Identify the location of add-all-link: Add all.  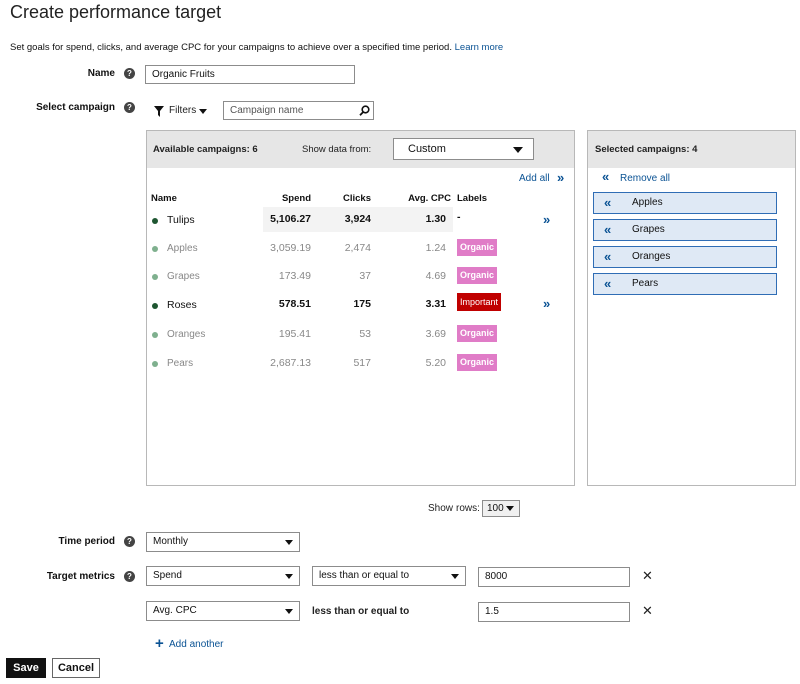
(534, 178).